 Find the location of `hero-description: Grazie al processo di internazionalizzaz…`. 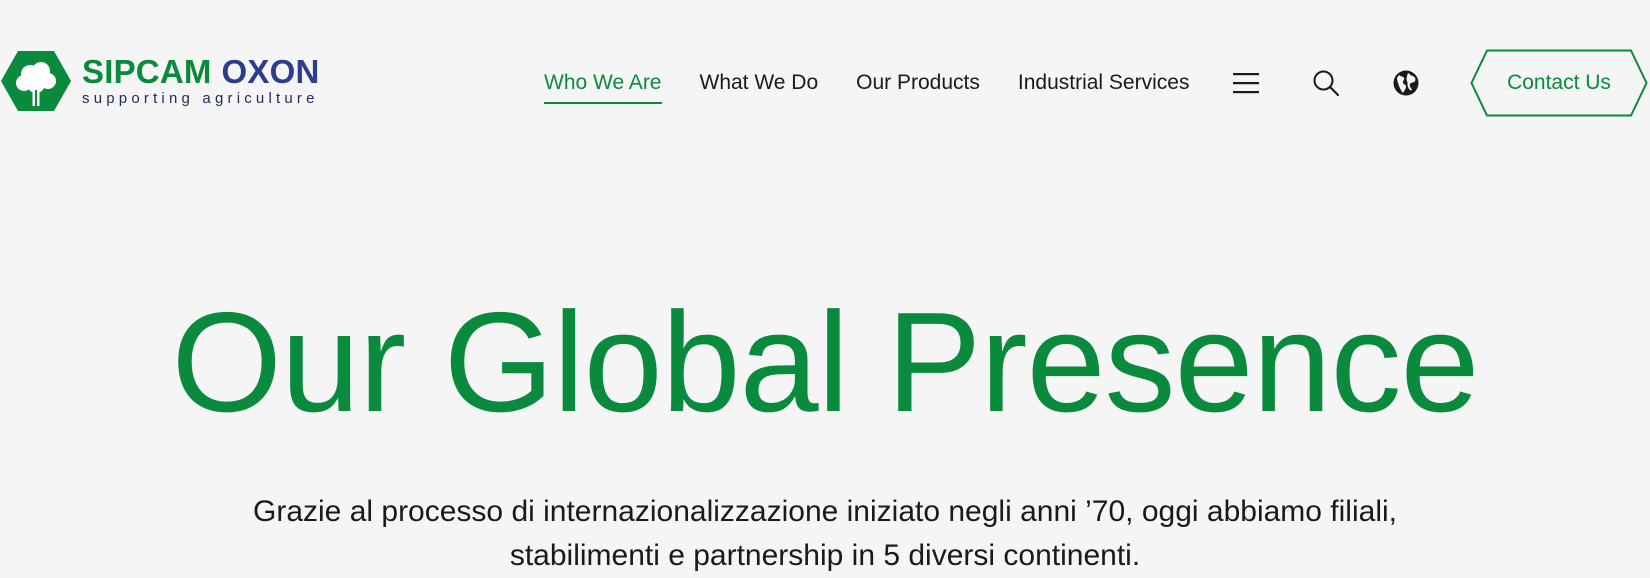

hero-description: Grazie al processo di internazionalizzaz… is located at coordinates (825, 533).